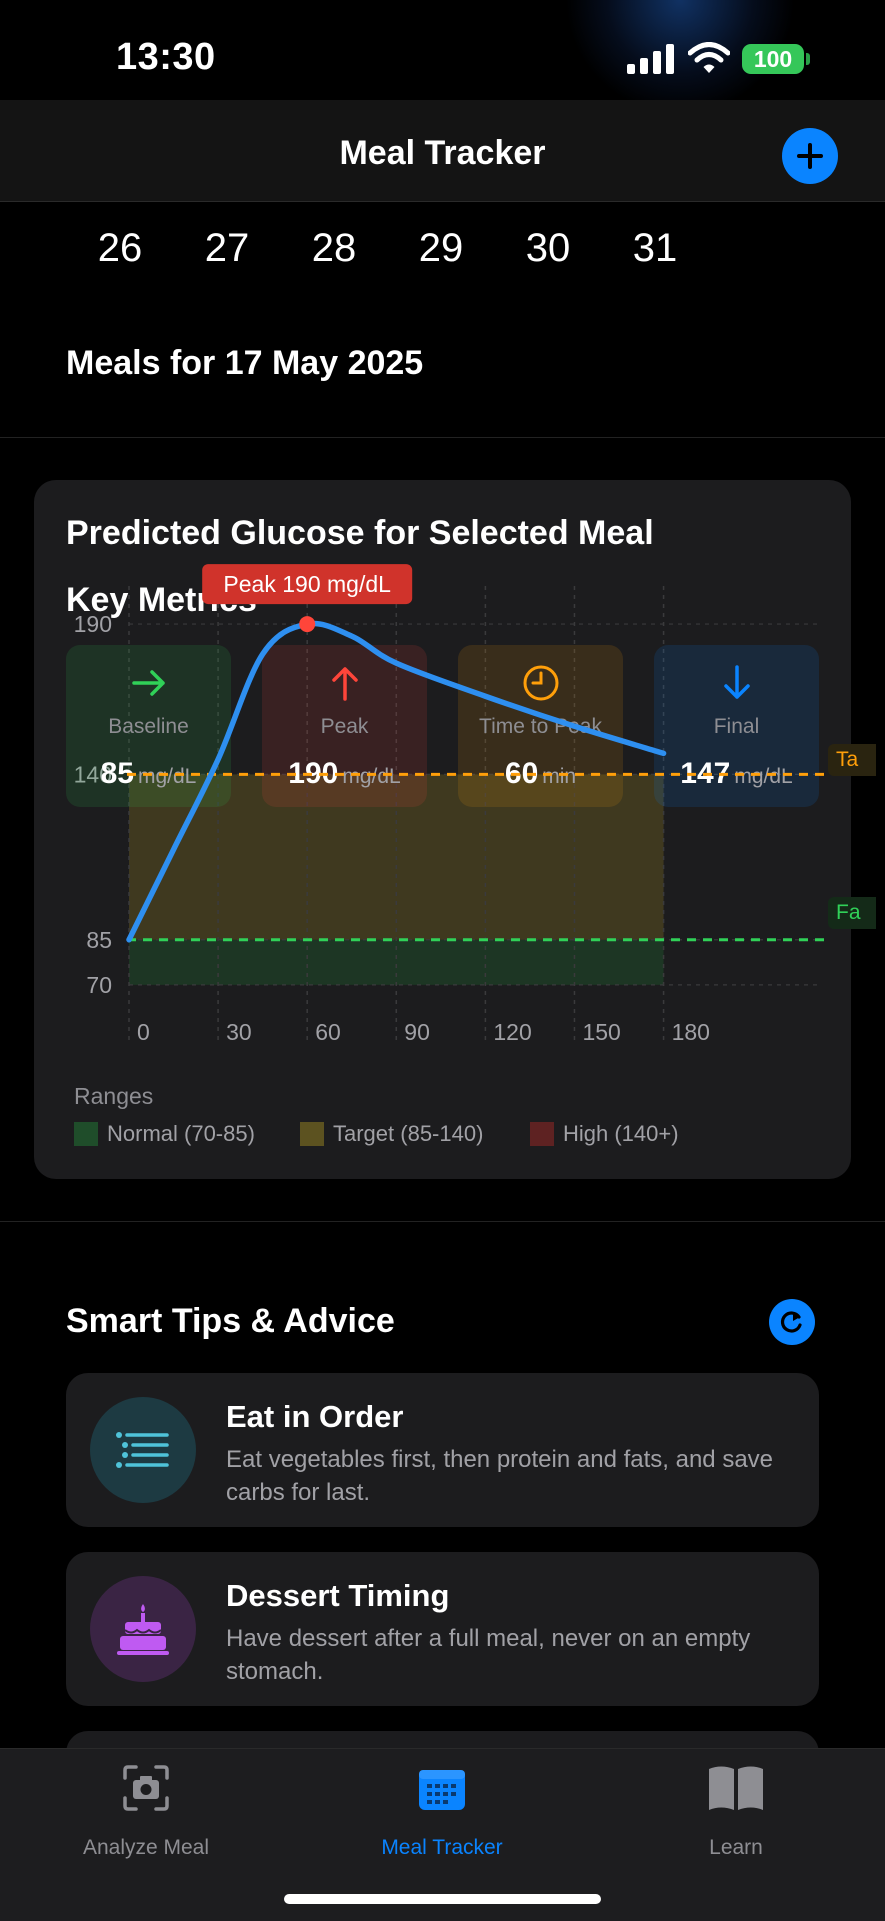 This screenshot has height=1921, width=885. I want to click on list-order-icon, so click(143, 1450).